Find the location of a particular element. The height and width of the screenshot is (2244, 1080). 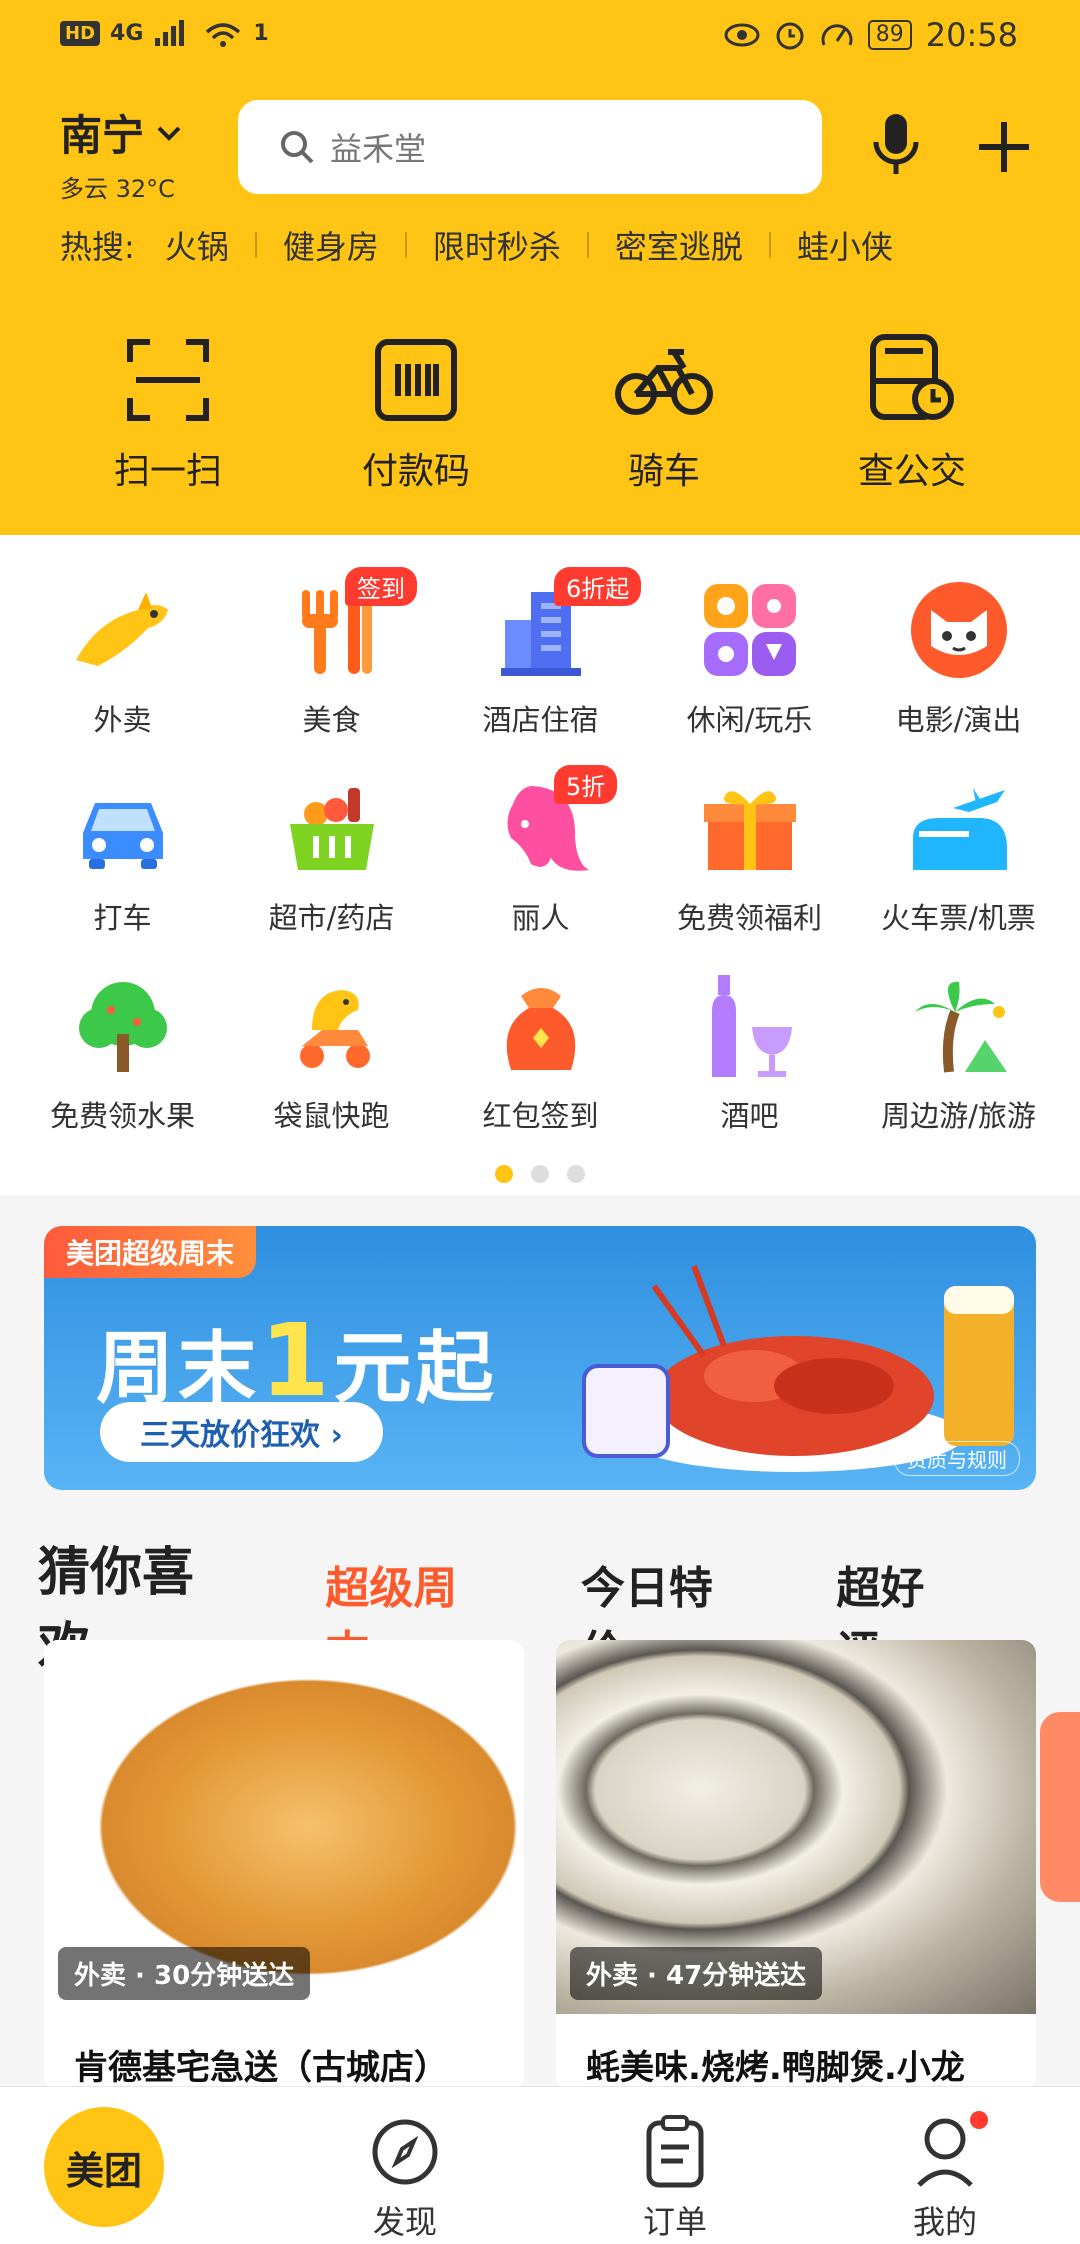

signal-icon is located at coordinates (170, 33).